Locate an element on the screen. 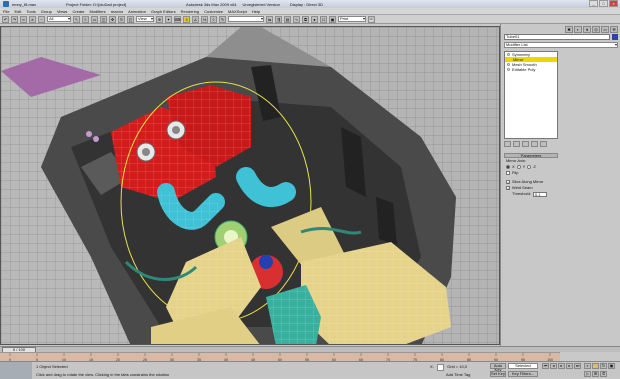 The image size is (620, 379). rendered-frame-icon: ▣ is located at coordinates (332, 19).